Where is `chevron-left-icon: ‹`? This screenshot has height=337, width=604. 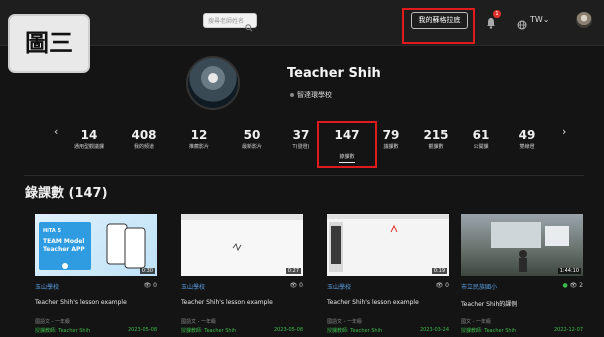 chevron-left-icon: ‹ is located at coordinates (56, 131).